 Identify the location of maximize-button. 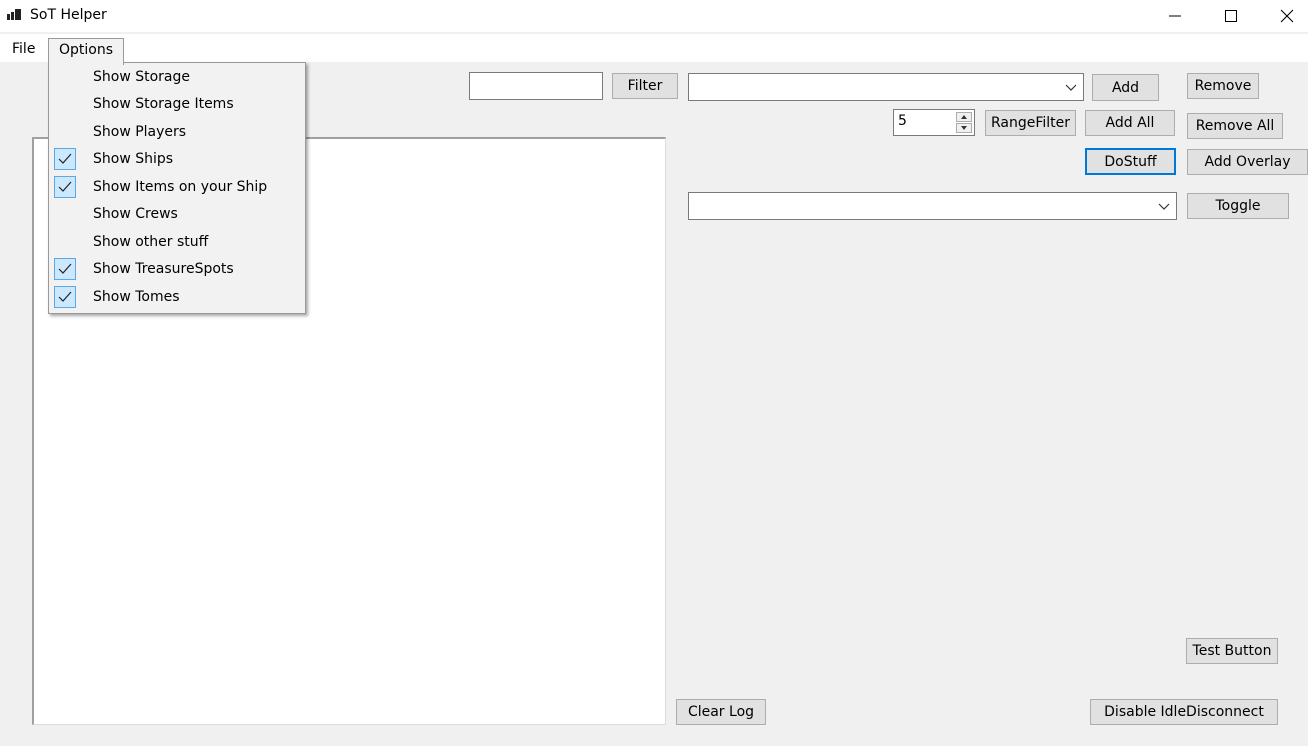
(1232, 16).